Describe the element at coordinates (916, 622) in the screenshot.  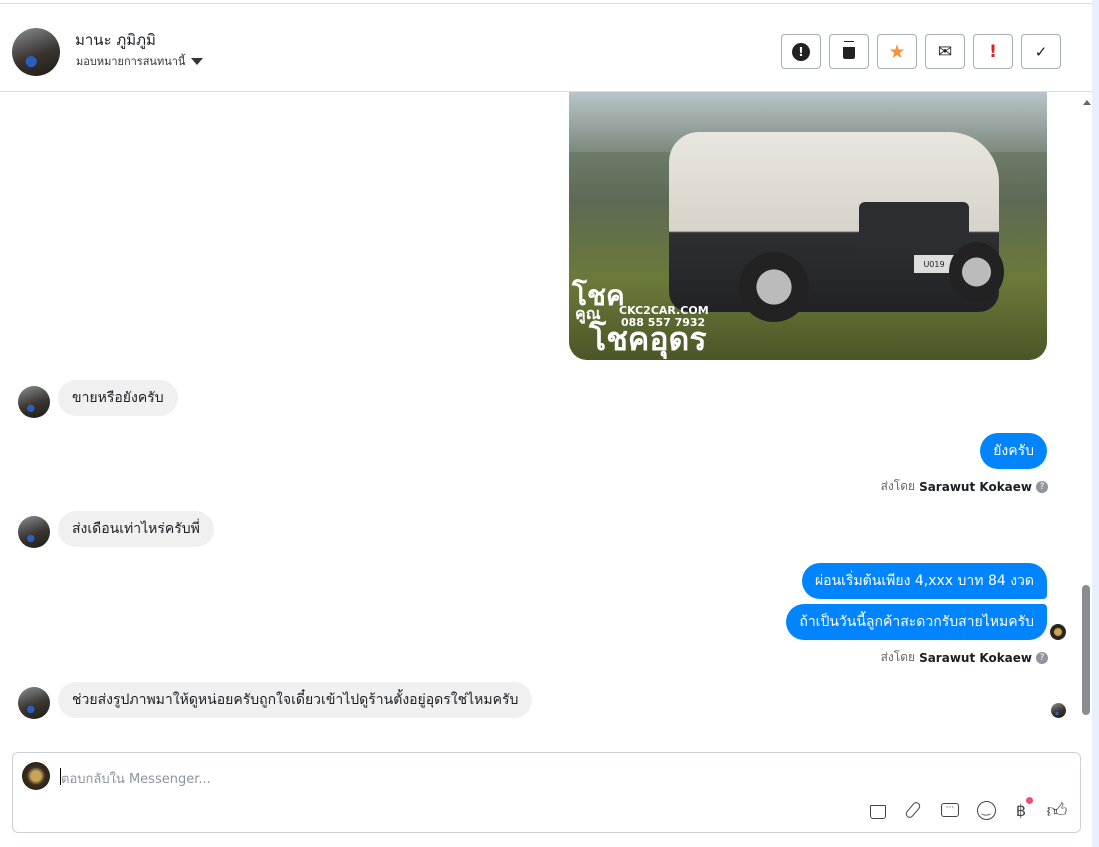
I see `outgoing-message: ถ้าเป็นวันนี้ลูกค้าสะดวกรับสายไหมครับ` at that location.